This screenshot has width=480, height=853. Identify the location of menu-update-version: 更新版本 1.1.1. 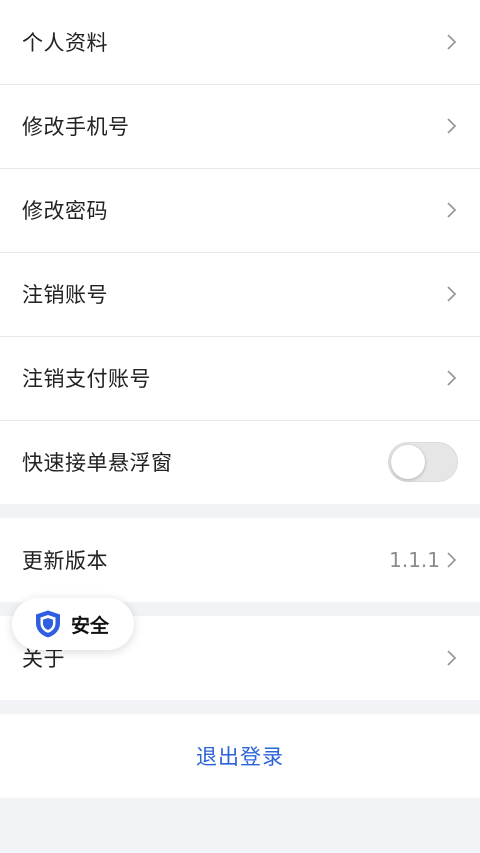
(240, 560).